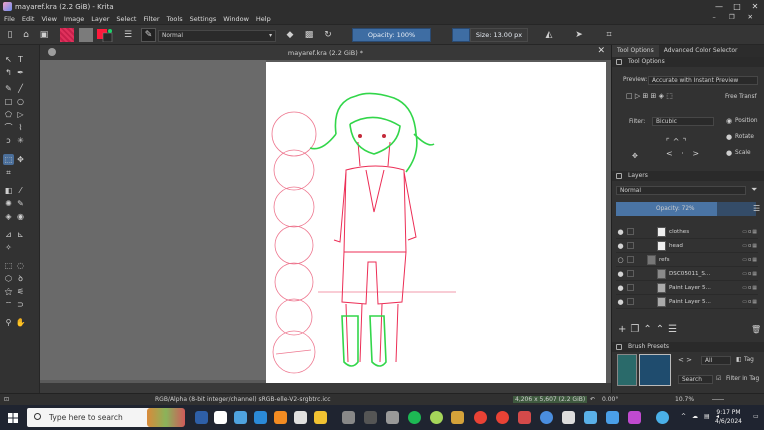 The image size is (764, 430). I want to click on brush-filter-select: All, so click(716, 360).